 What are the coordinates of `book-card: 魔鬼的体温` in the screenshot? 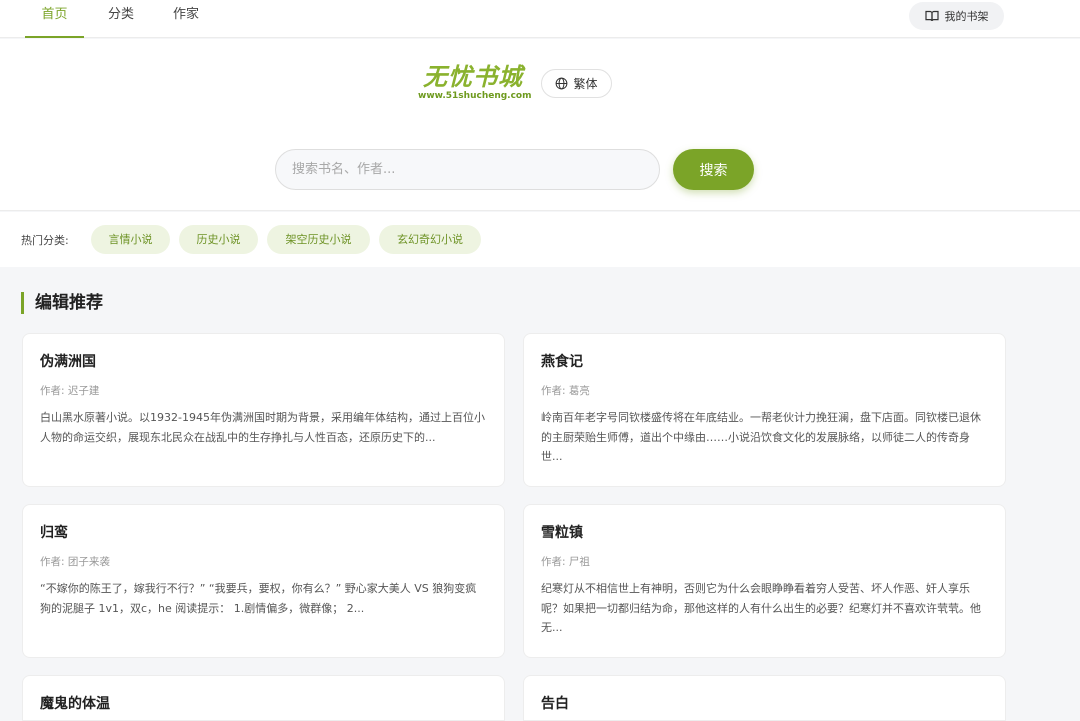 It's located at (263, 698).